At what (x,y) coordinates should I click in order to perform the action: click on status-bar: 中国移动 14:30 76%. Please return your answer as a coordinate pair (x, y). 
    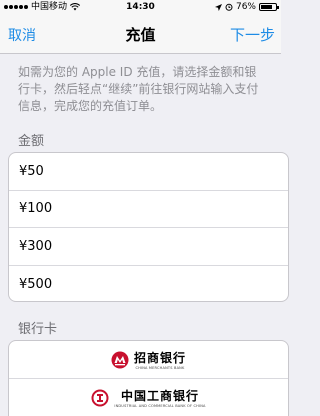
    Looking at the image, I should click on (140, 7).